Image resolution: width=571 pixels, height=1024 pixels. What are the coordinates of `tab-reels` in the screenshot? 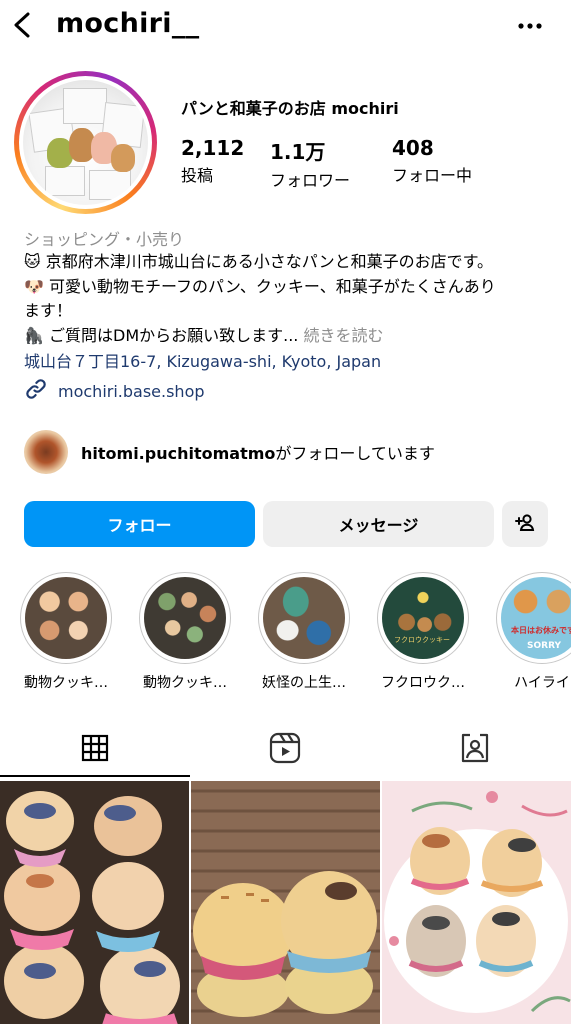 It's located at (285, 750).